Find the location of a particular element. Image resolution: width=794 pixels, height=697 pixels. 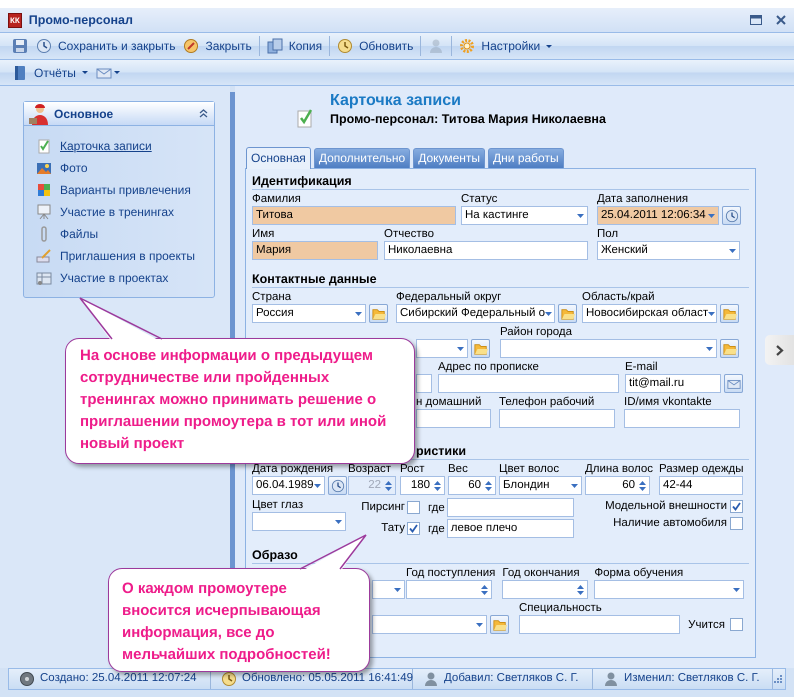

status-text: Добавил: Светляков С. Г. is located at coordinates (511, 678).